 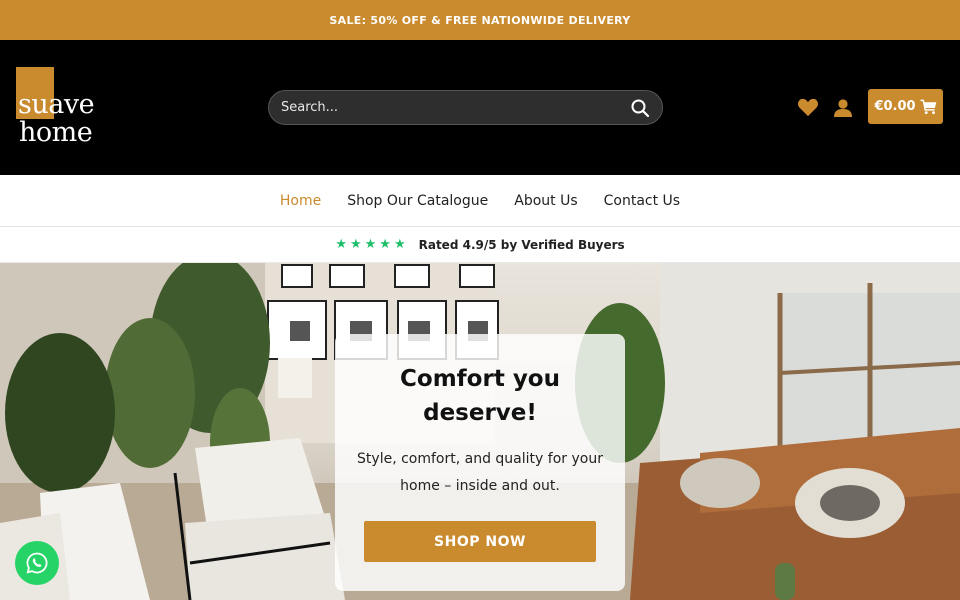 I want to click on logo-text-line2: home, so click(x=56, y=132).